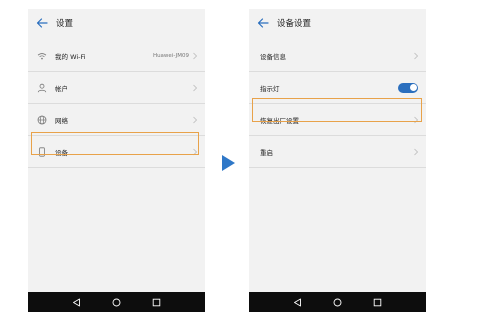 The height and width of the screenshot is (327, 499). What do you see at coordinates (61, 152) in the screenshot?
I see `settings-item-label: 设备` at bounding box center [61, 152].